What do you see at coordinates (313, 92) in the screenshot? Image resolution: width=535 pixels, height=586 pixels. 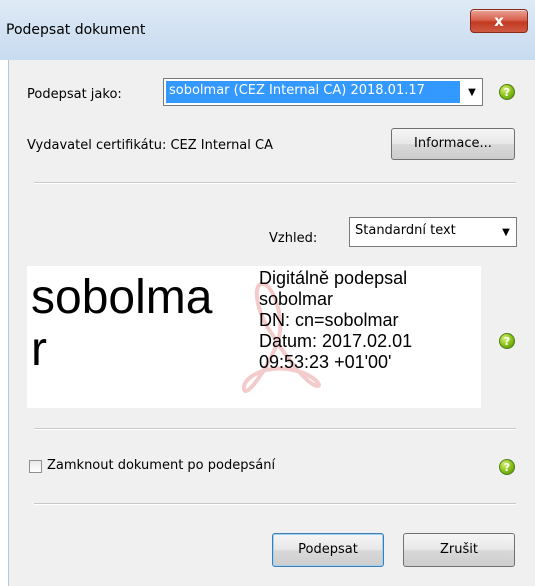 I see `sign-as-value: sobolmar (CEZ Internal CA) 2018.01.17` at bounding box center [313, 92].